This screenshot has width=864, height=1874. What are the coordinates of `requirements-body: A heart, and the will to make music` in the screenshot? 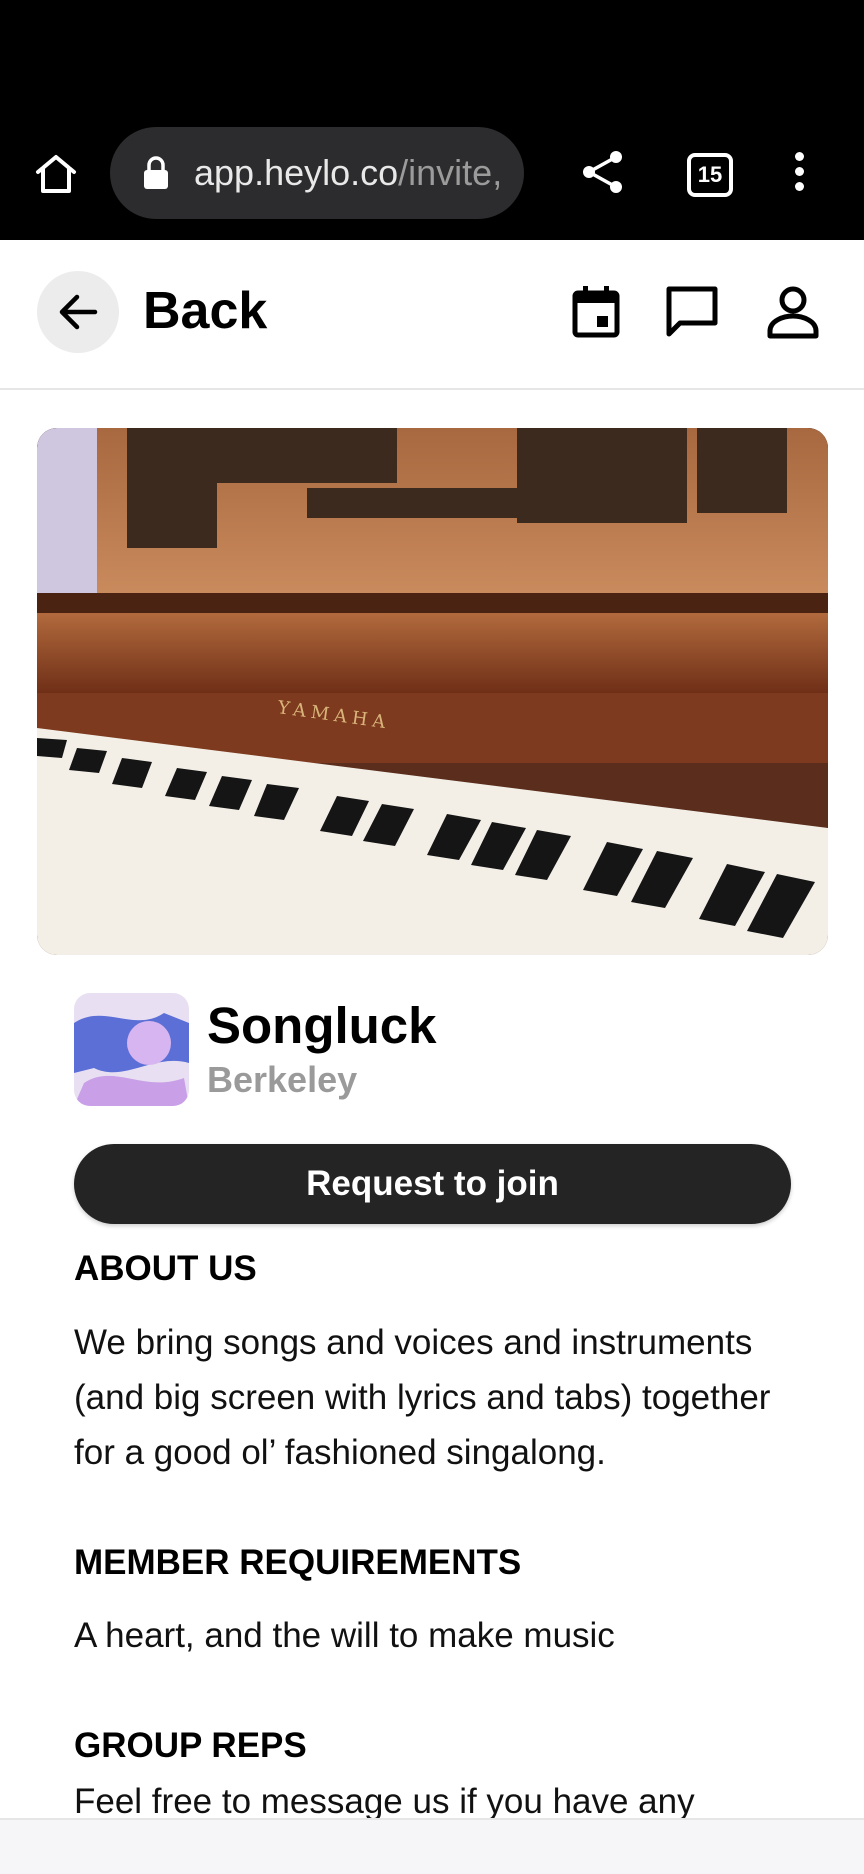 It's located at (344, 1635).